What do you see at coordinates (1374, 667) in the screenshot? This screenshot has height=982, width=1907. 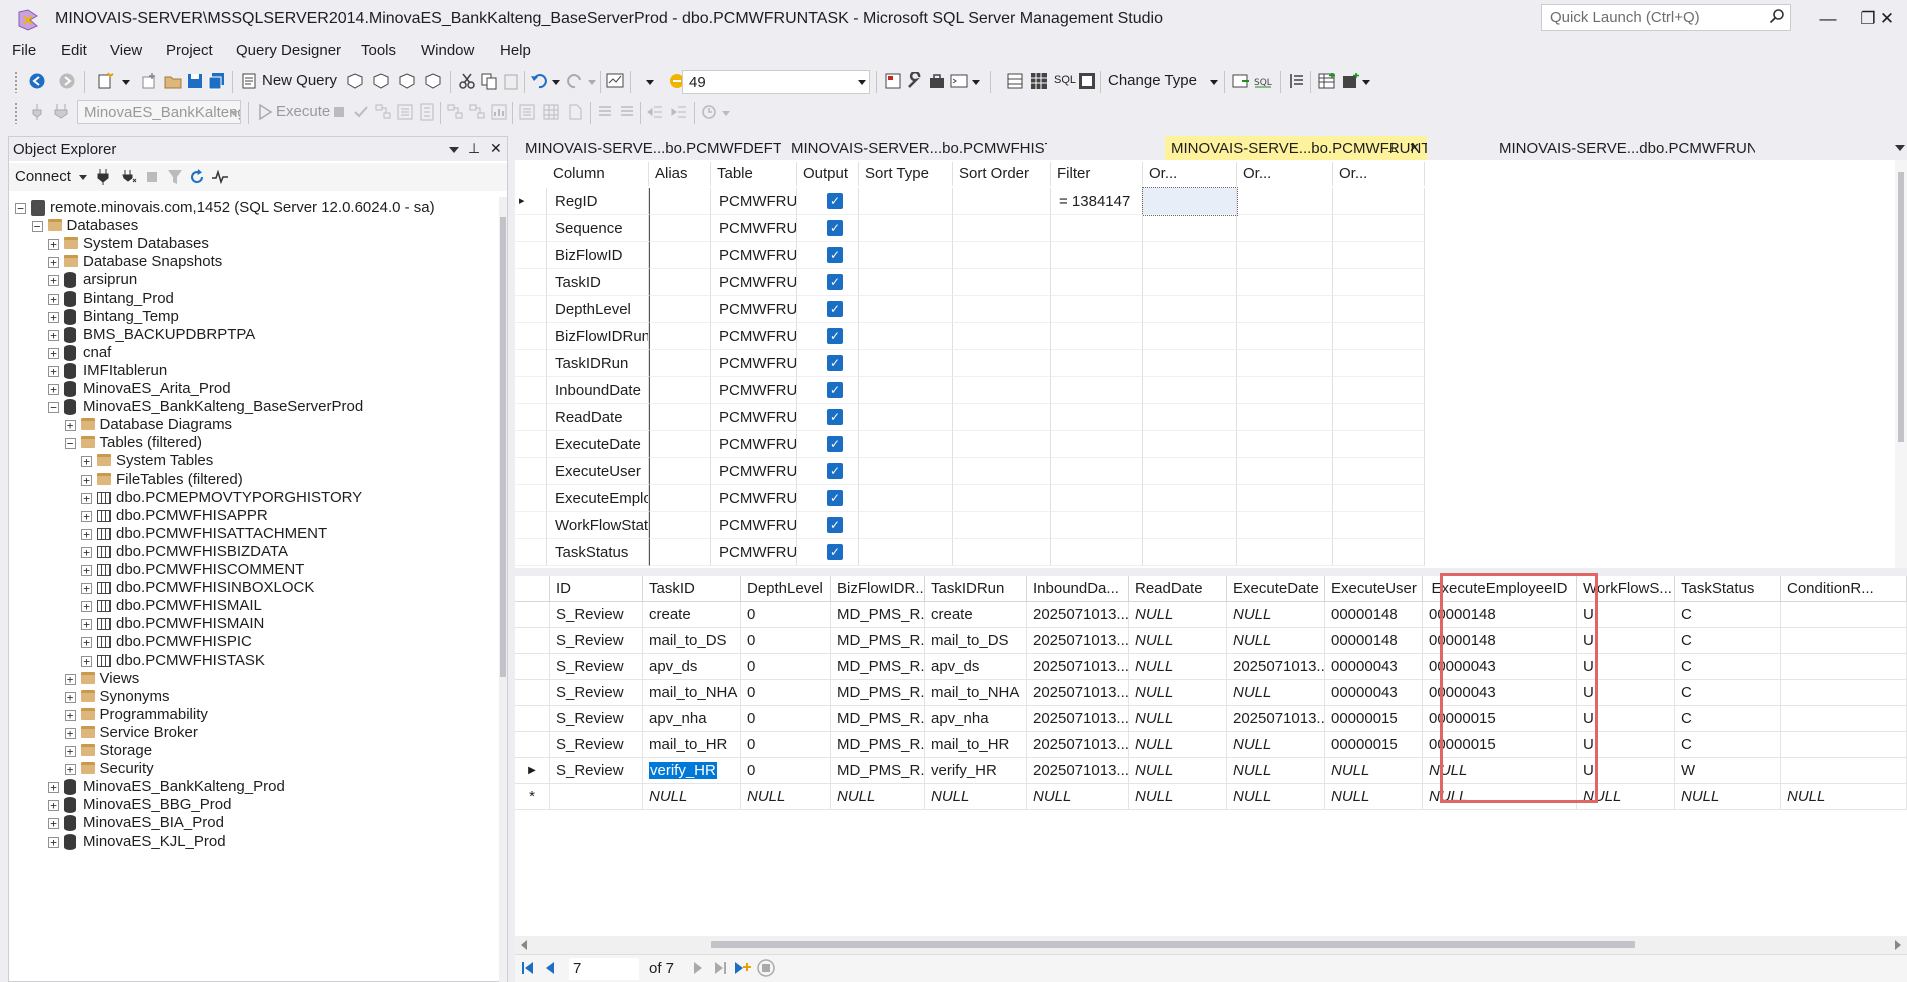 I see `results-cell-executeuser: 00000043` at bounding box center [1374, 667].